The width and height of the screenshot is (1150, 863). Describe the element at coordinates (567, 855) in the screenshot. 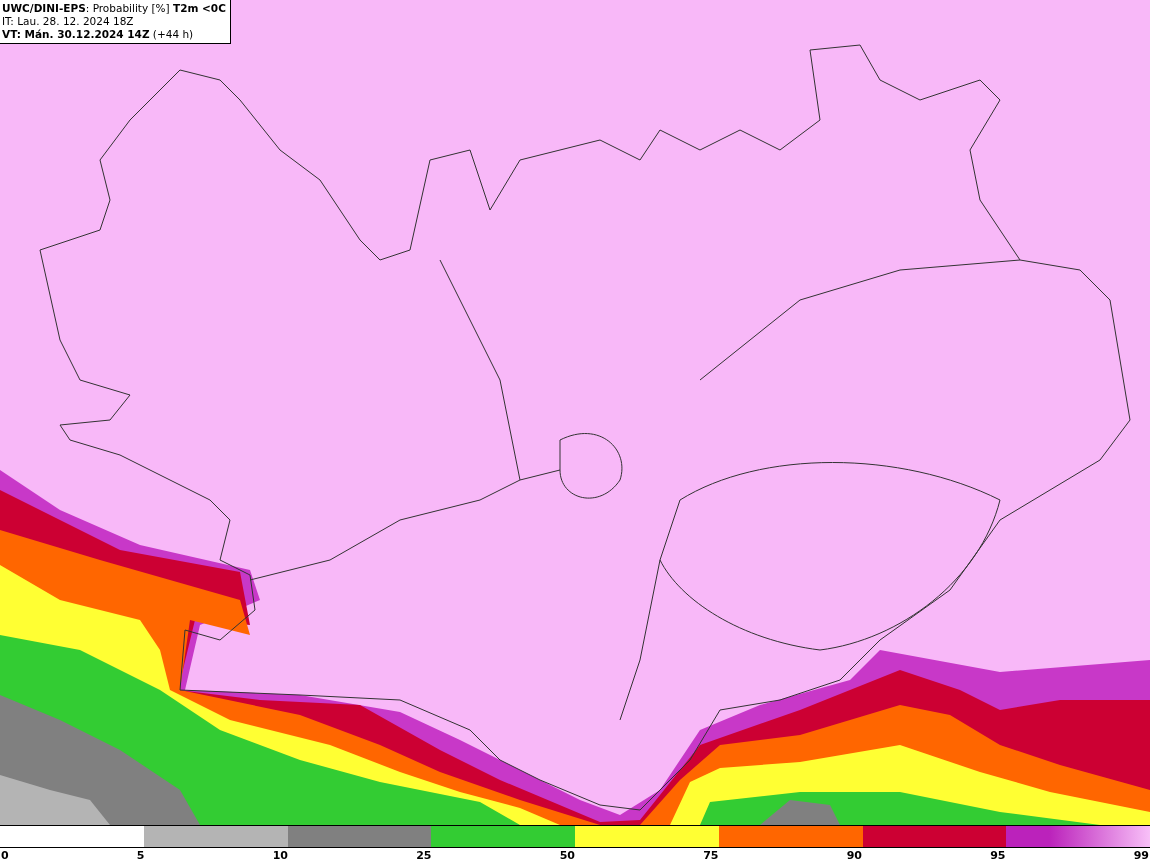

I see `legend-label: 50` at that location.